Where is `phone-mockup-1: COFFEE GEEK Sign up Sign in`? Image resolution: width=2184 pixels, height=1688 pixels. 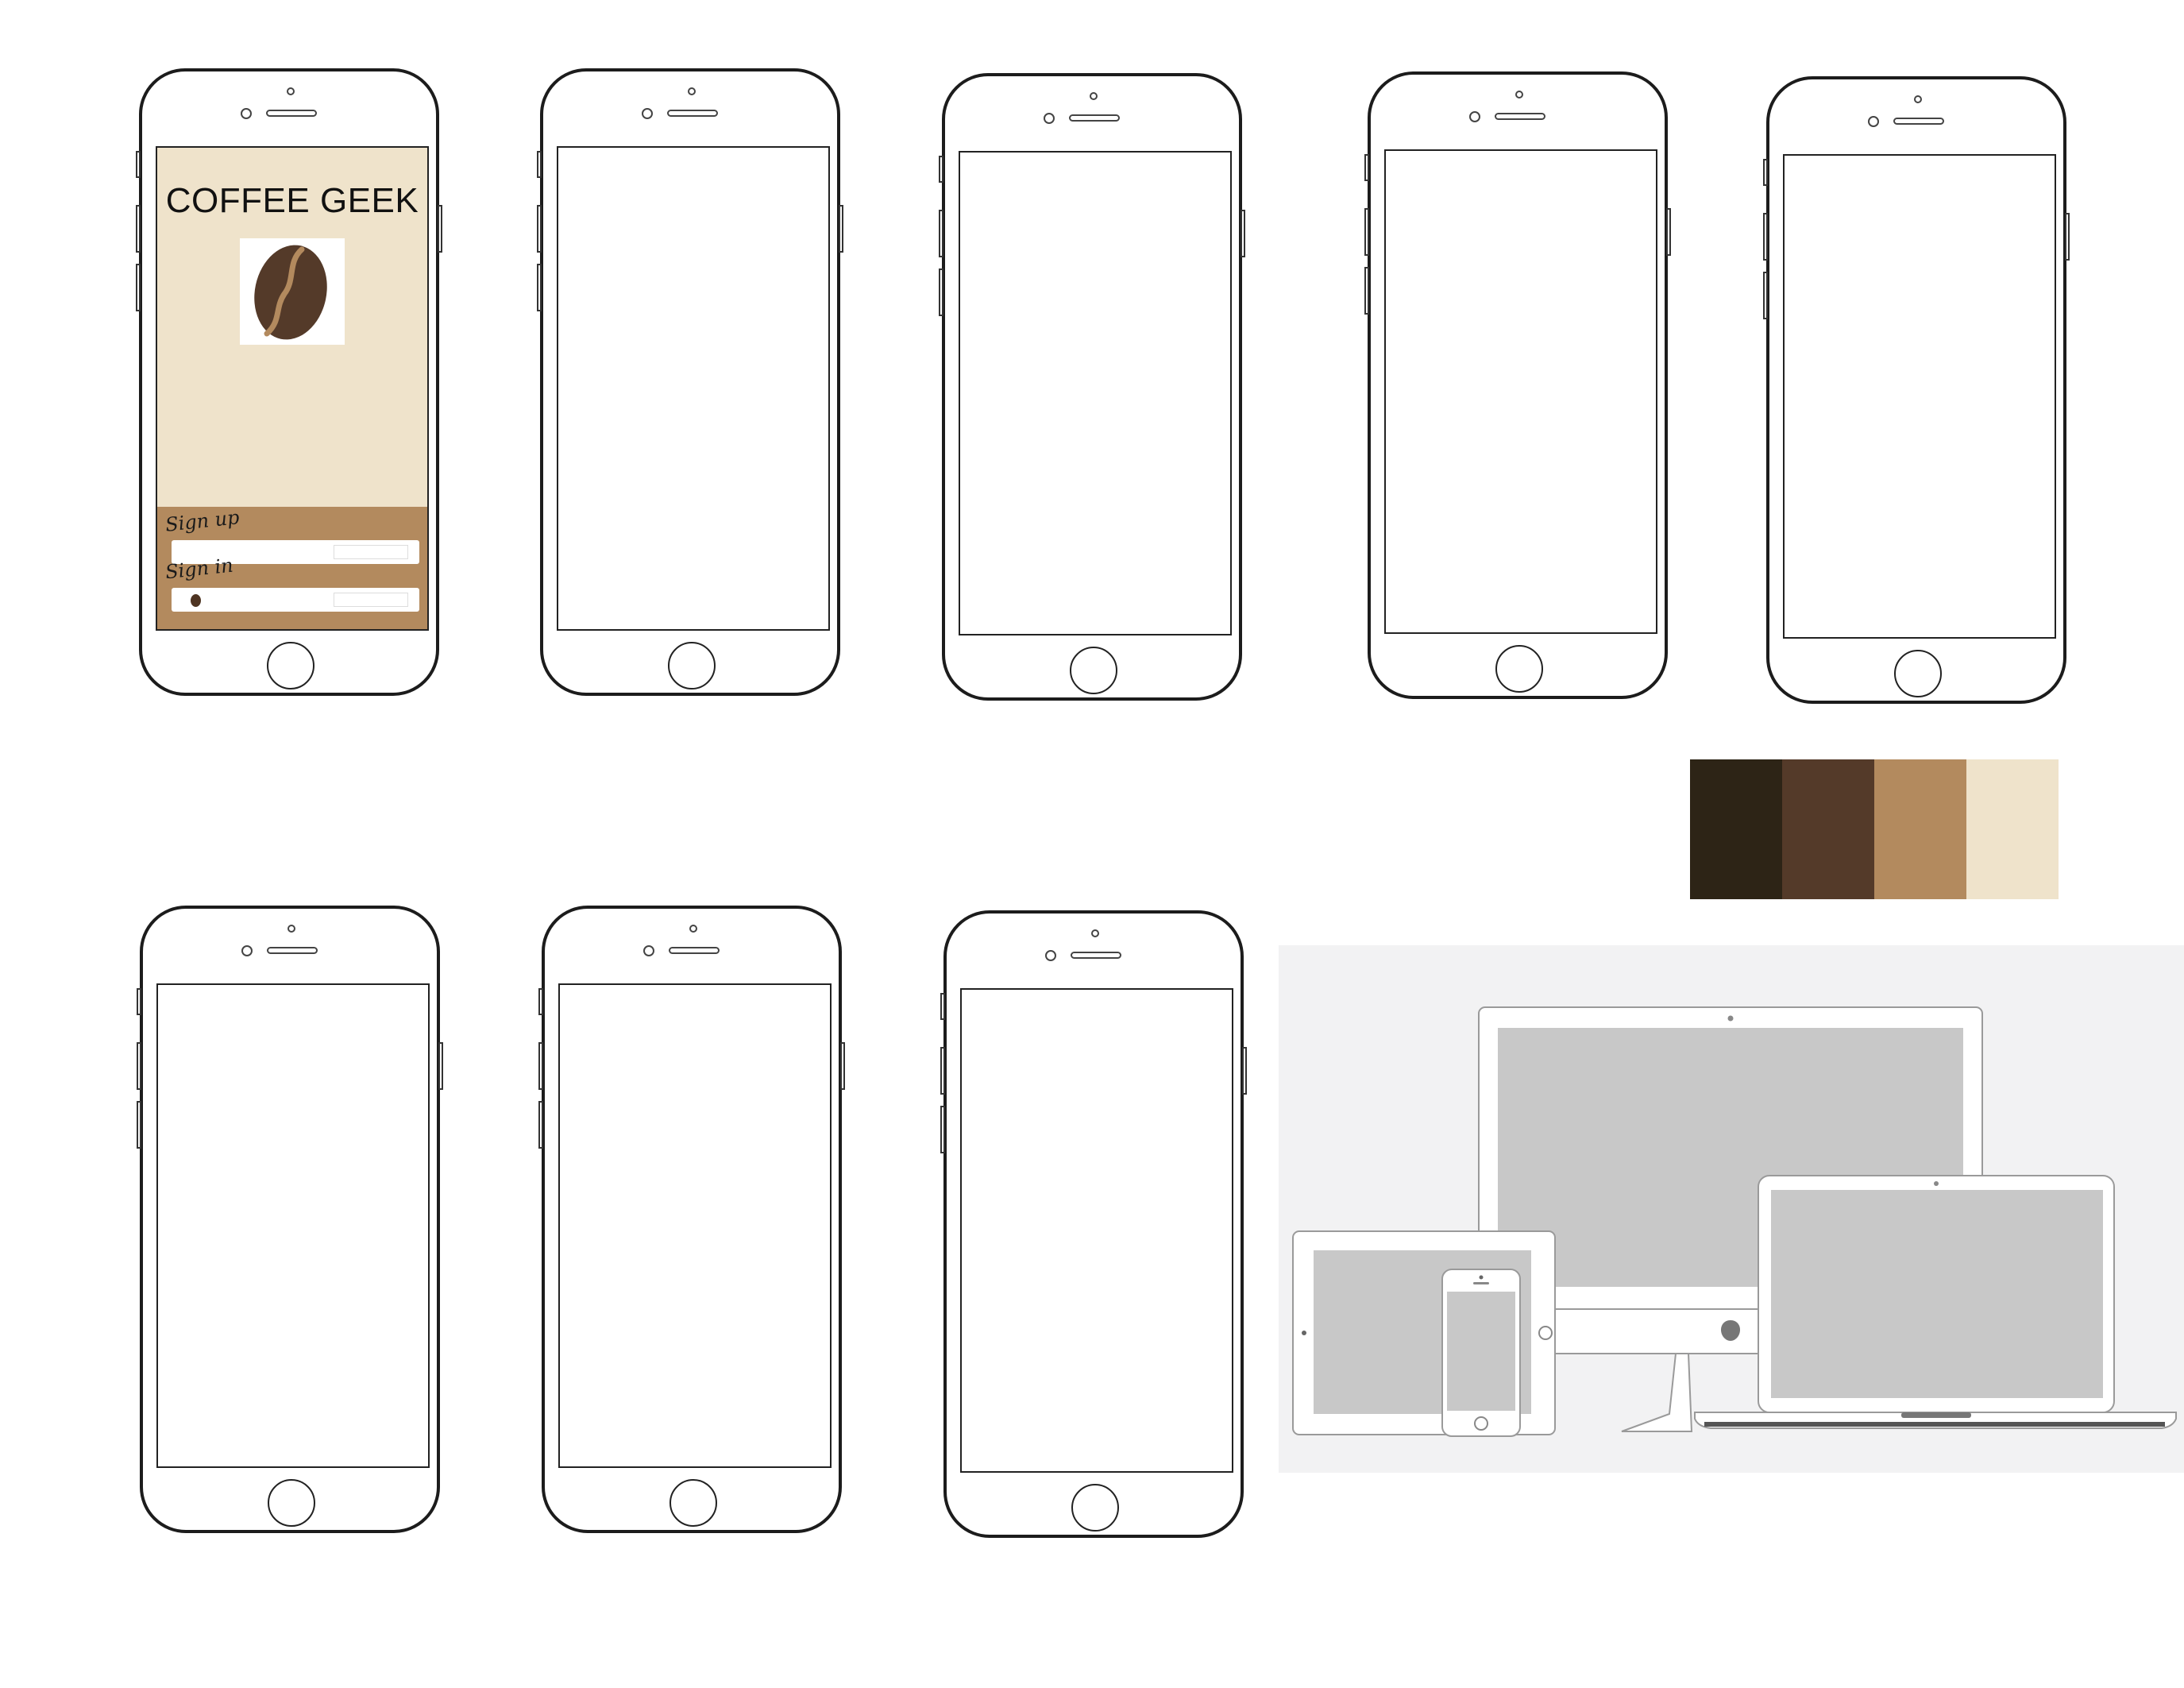
phone-mockup-1: COFFEE GEEK Sign up Sign in is located at coordinates (289, 382).